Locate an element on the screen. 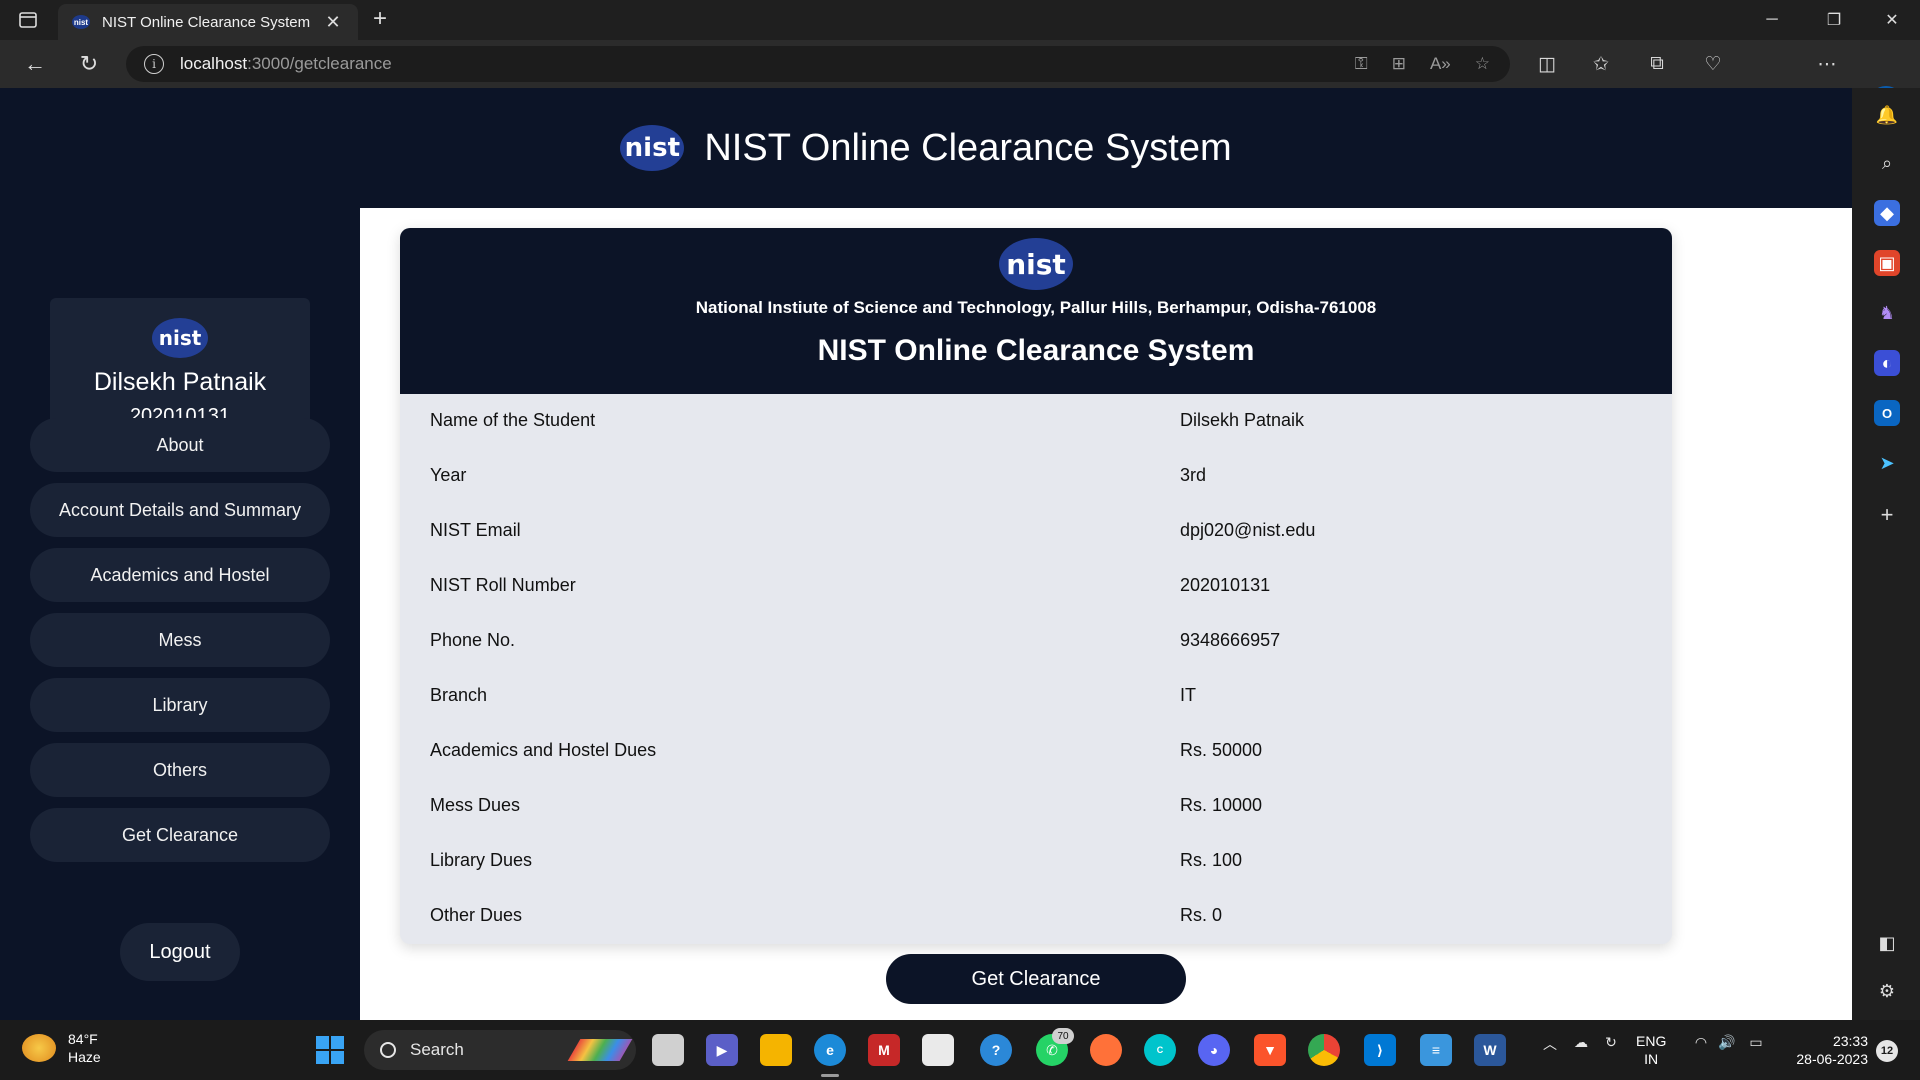  show-hidden-icons: ︿ is located at coordinates (1550, 1044).